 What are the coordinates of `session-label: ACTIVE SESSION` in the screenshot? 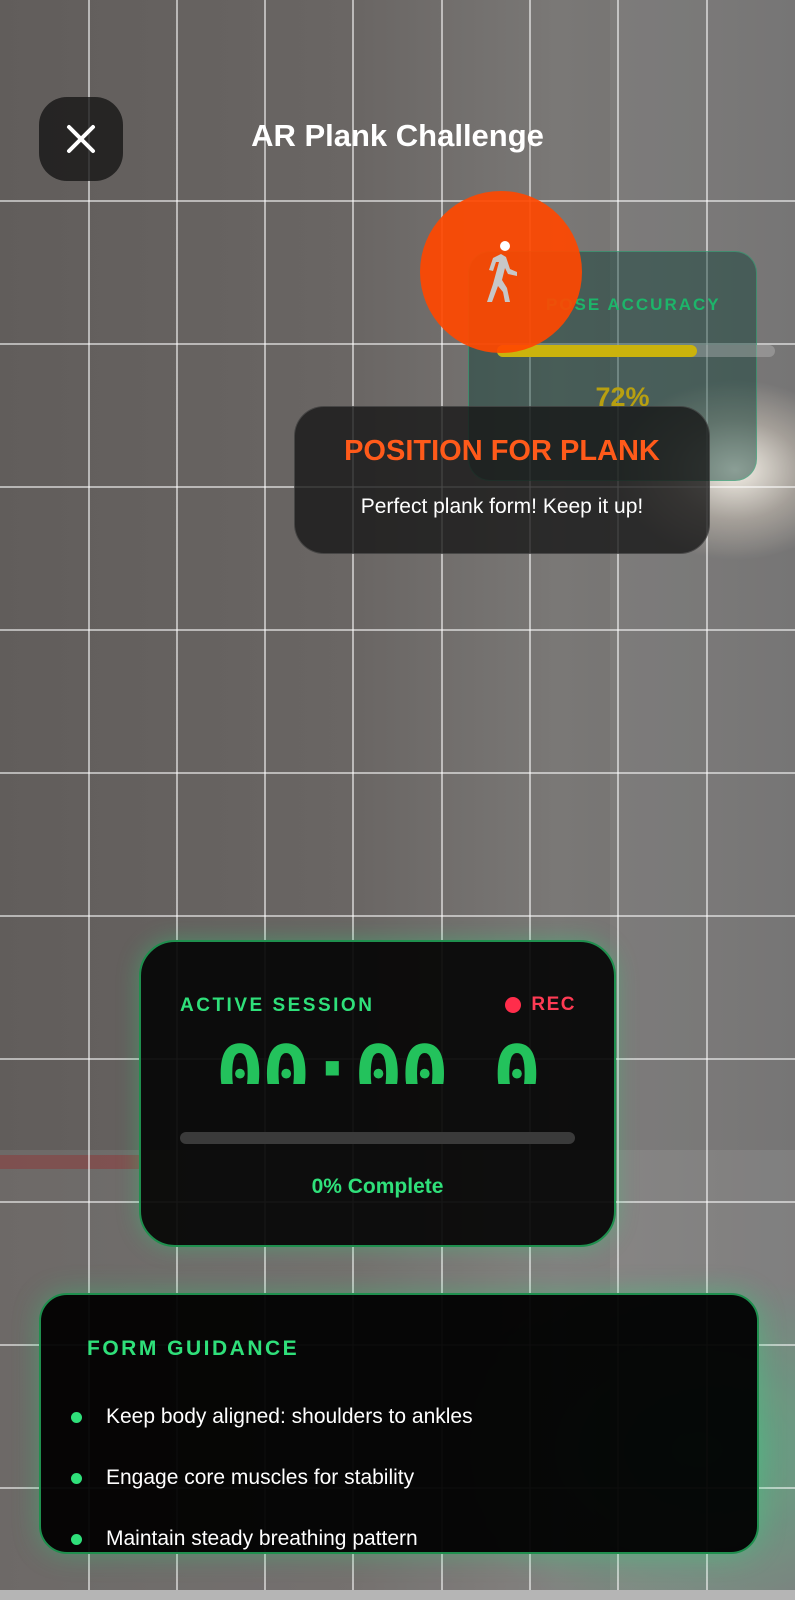 It's located at (277, 1005).